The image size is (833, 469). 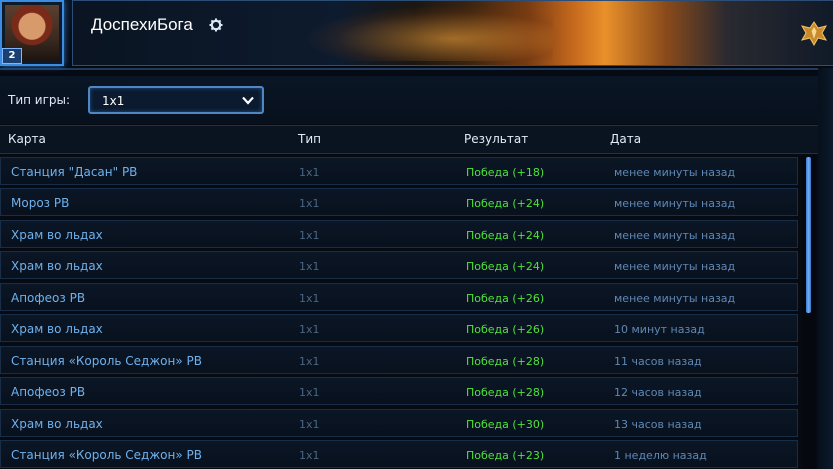 I want to click on match-date: 11 часов назад, so click(x=658, y=361).